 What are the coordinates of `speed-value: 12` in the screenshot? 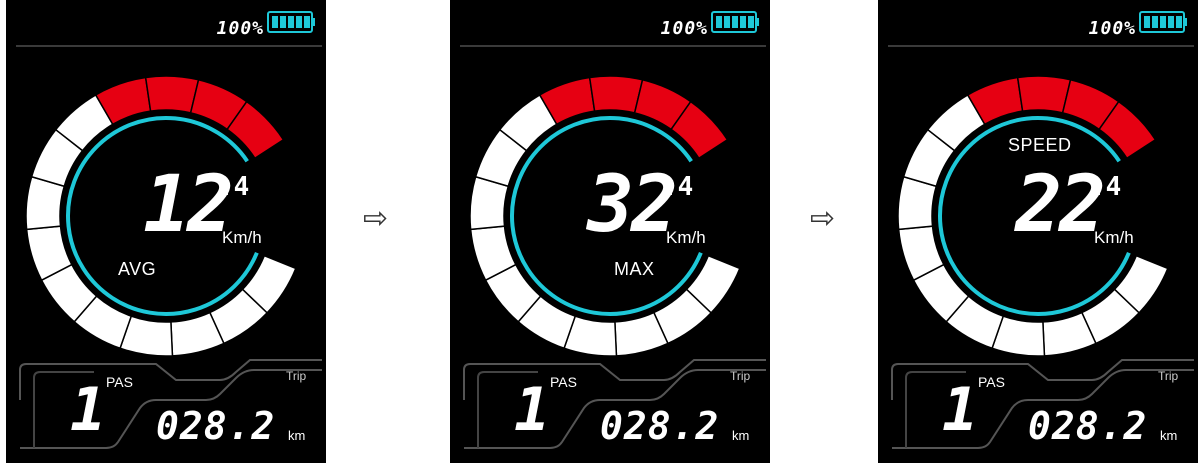 It's located at (188, 205).